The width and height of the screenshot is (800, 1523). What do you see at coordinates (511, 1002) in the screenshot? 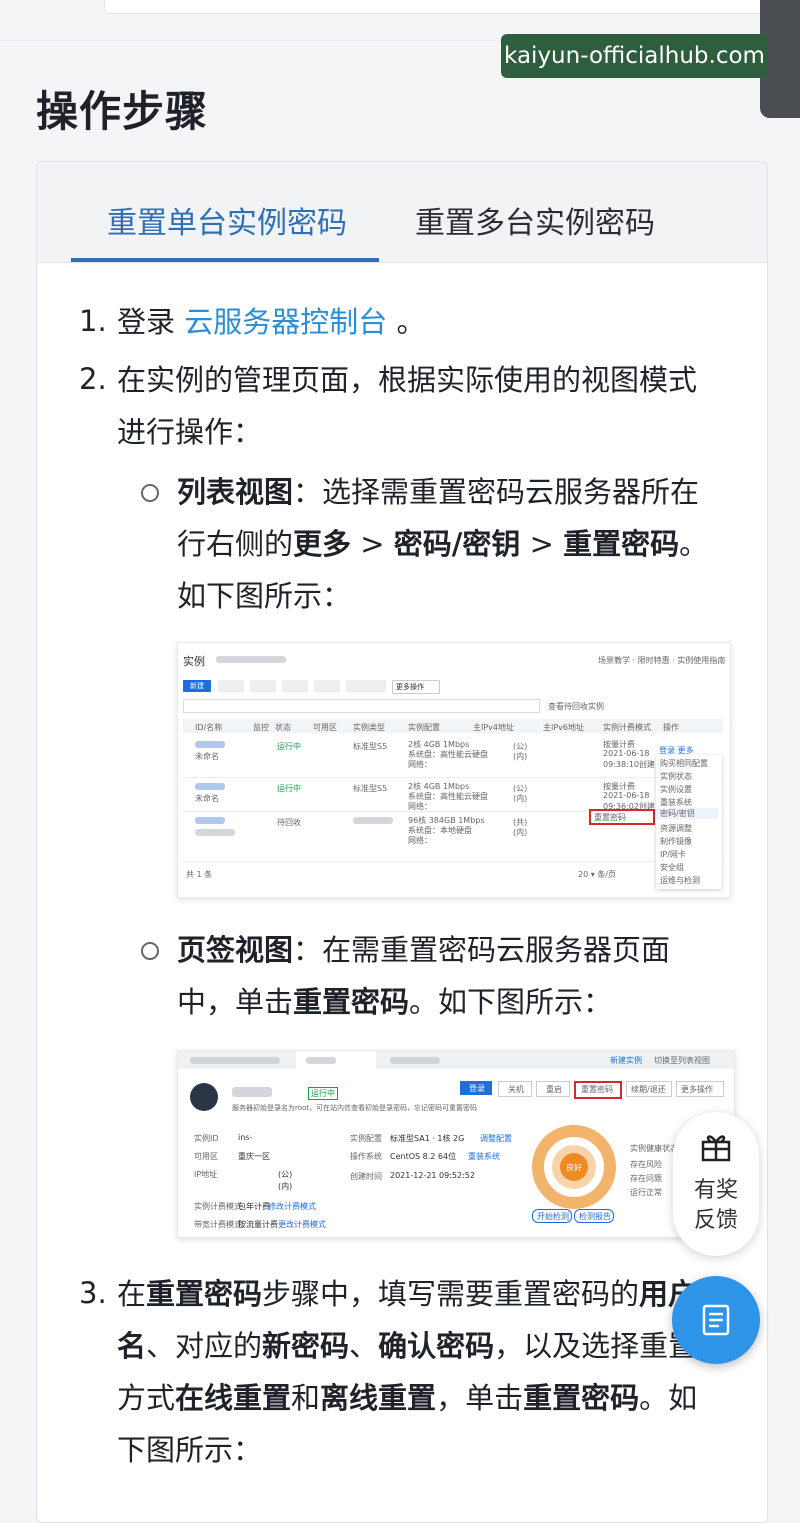
I see `step-text: 。如下图所示：` at bounding box center [511, 1002].